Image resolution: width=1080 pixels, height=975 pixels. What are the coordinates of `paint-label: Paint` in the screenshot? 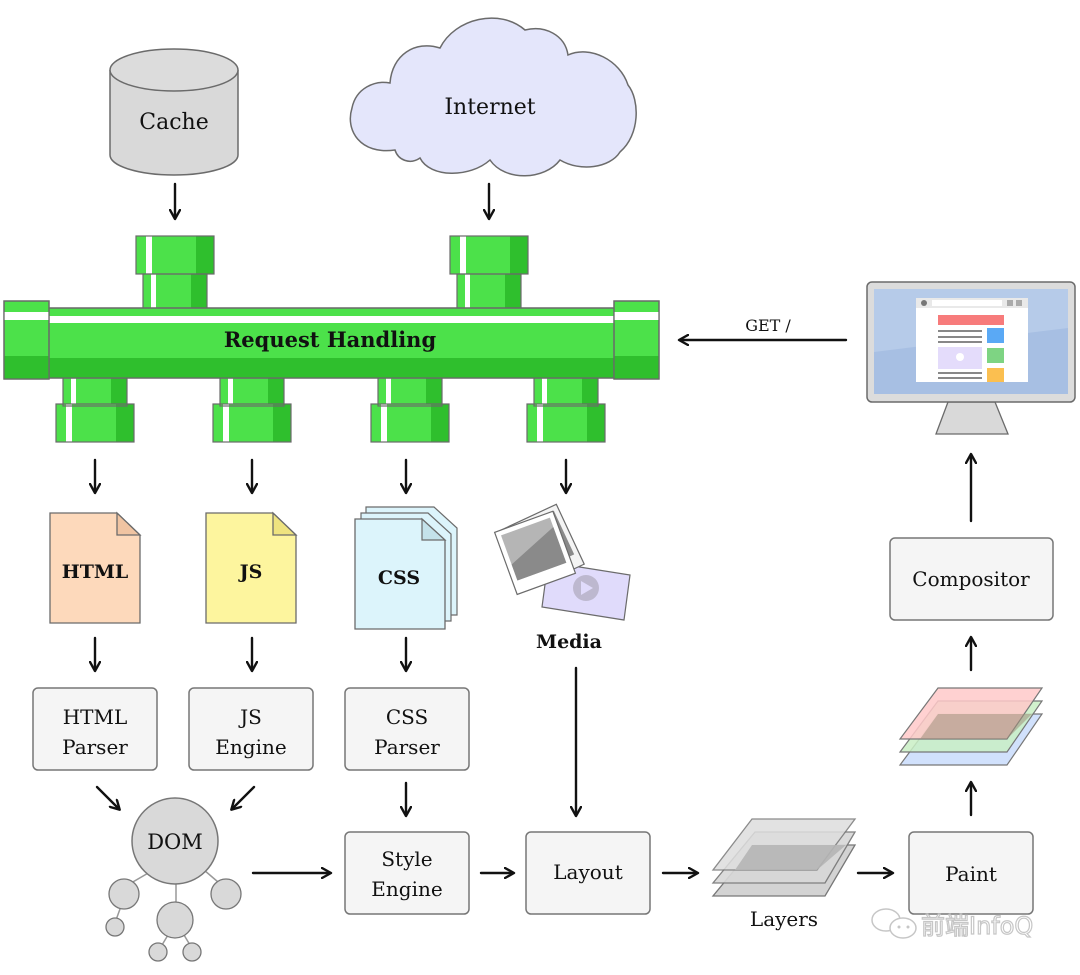 It's located at (971, 874).